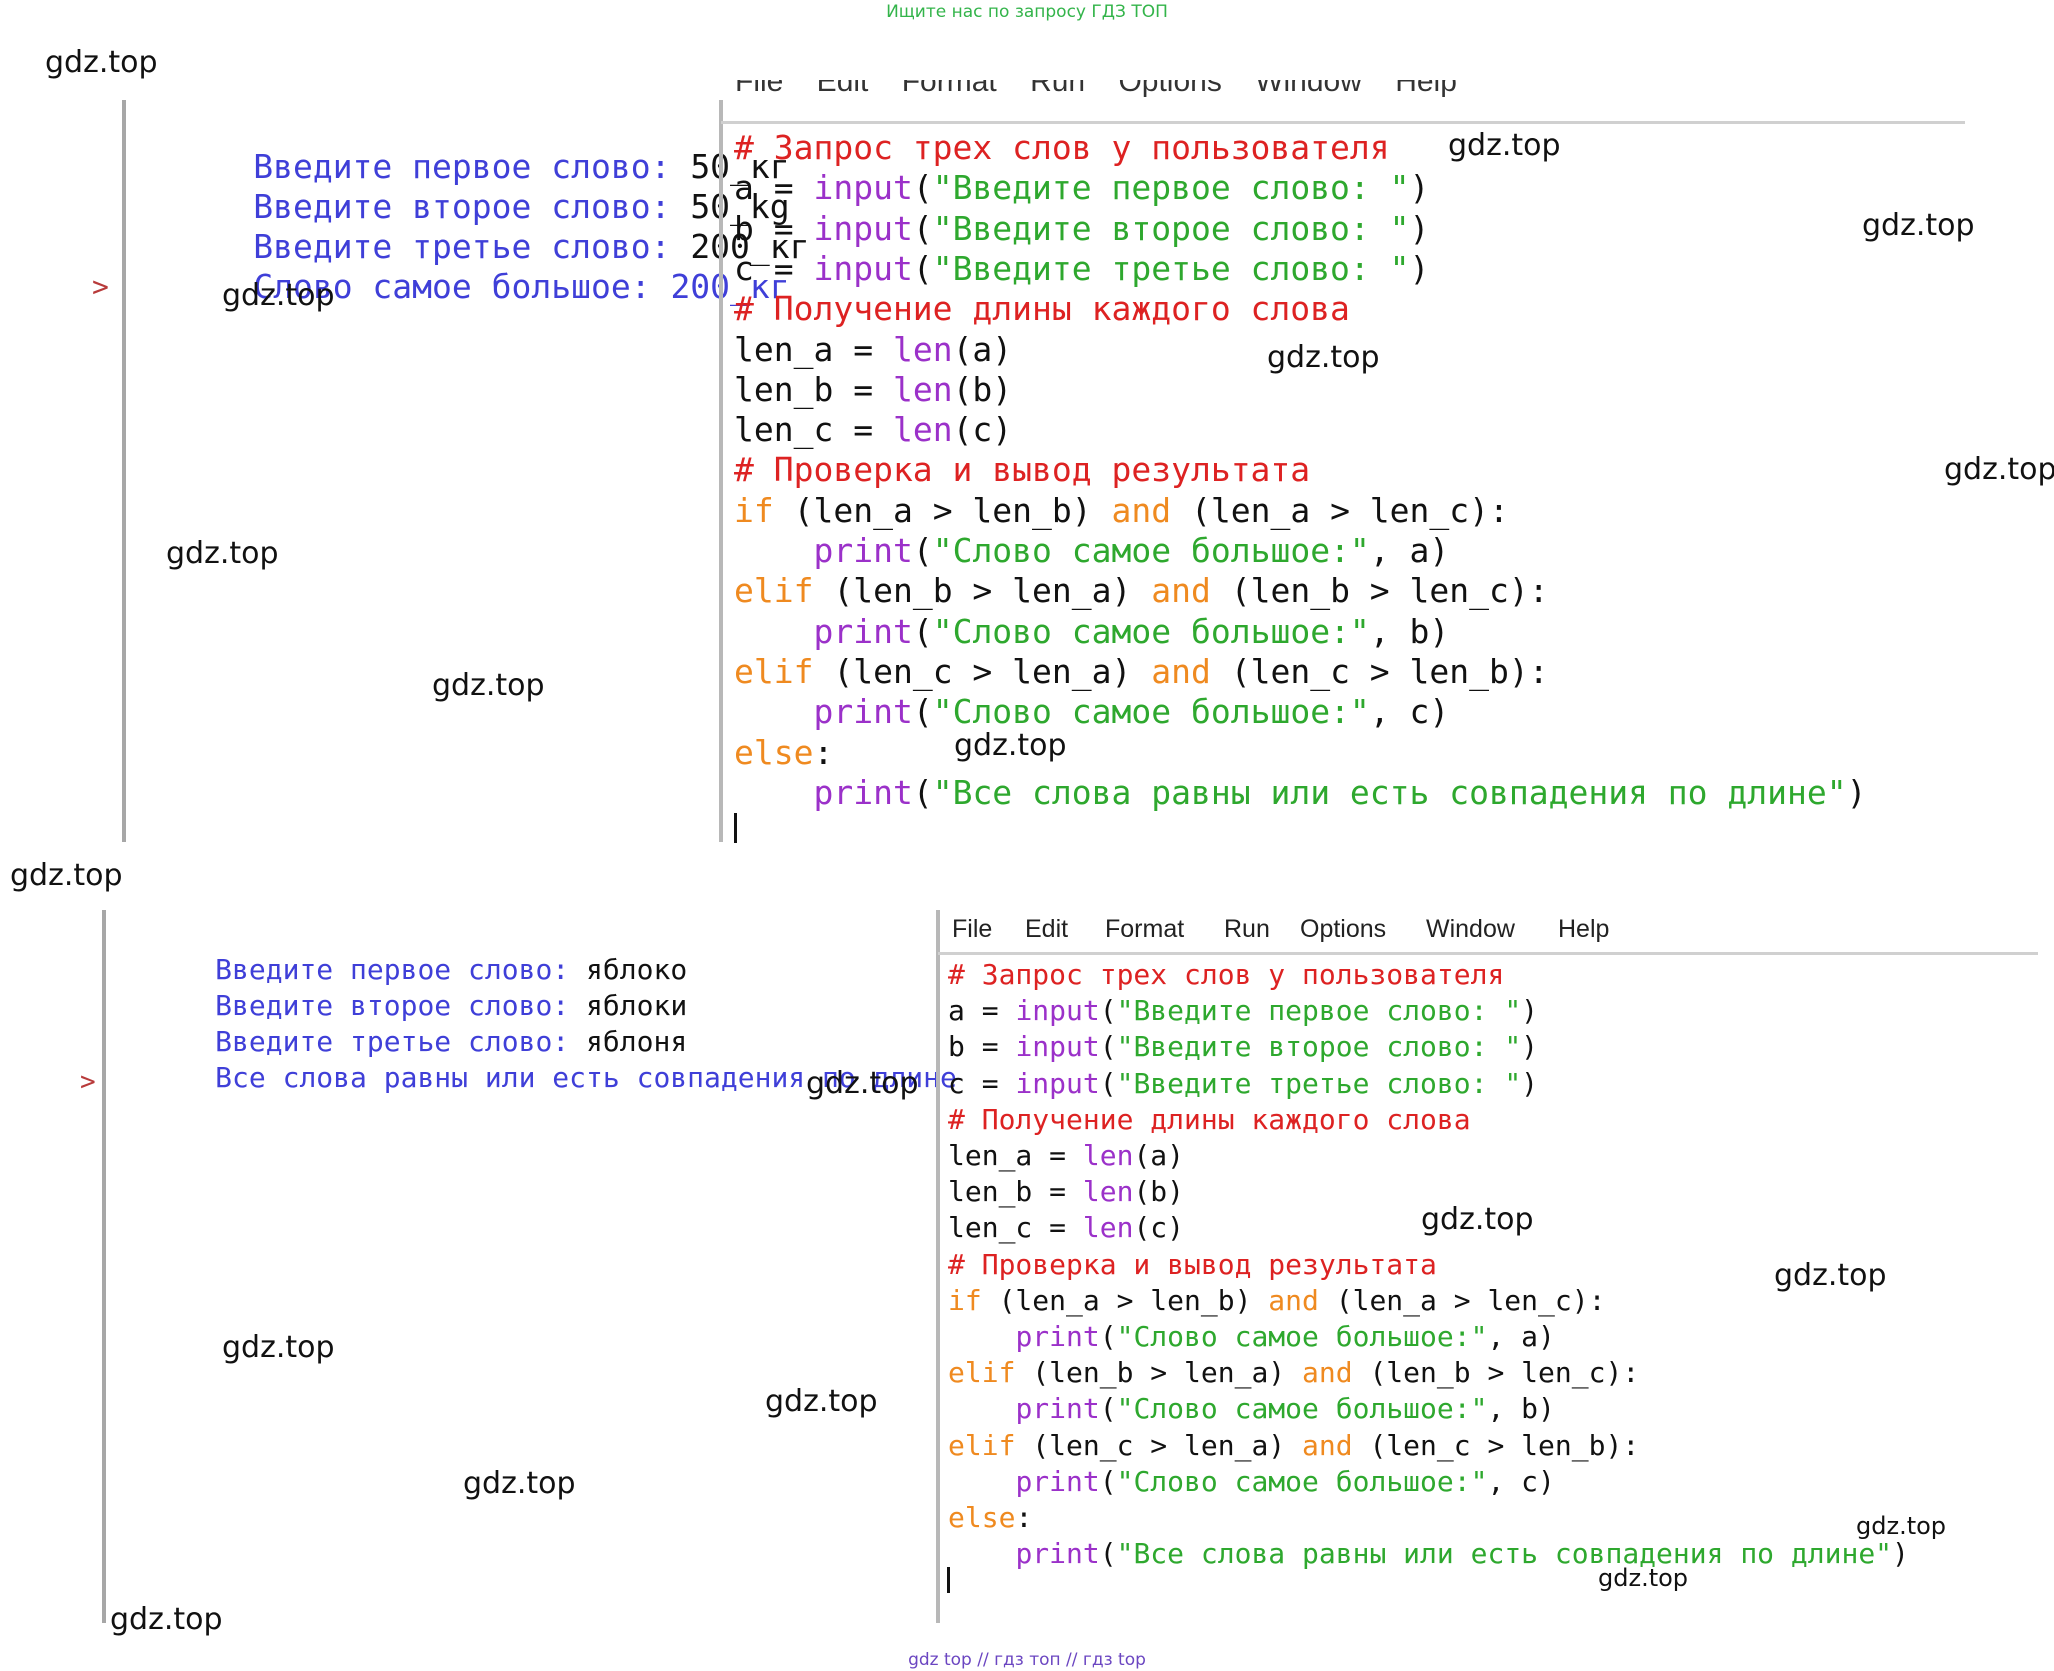  What do you see at coordinates (982, 591) in the screenshot?
I see `code-token: (len_b > len_a)` at bounding box center [982, 591].